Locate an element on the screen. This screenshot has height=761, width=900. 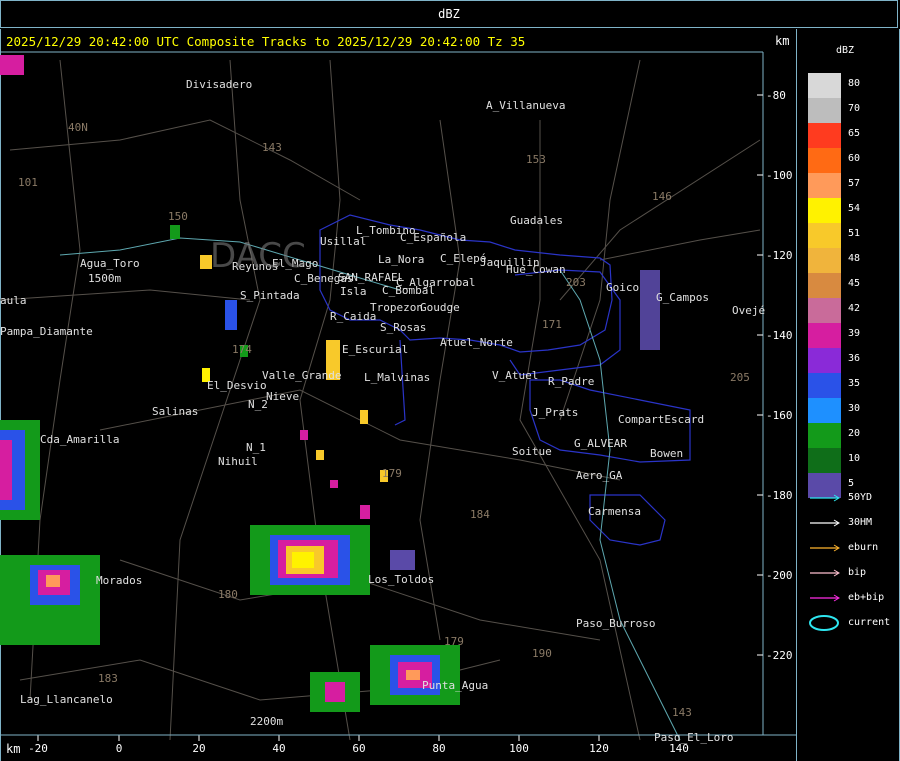
legend-level-label: 54 is located at coordinates (854, 208).